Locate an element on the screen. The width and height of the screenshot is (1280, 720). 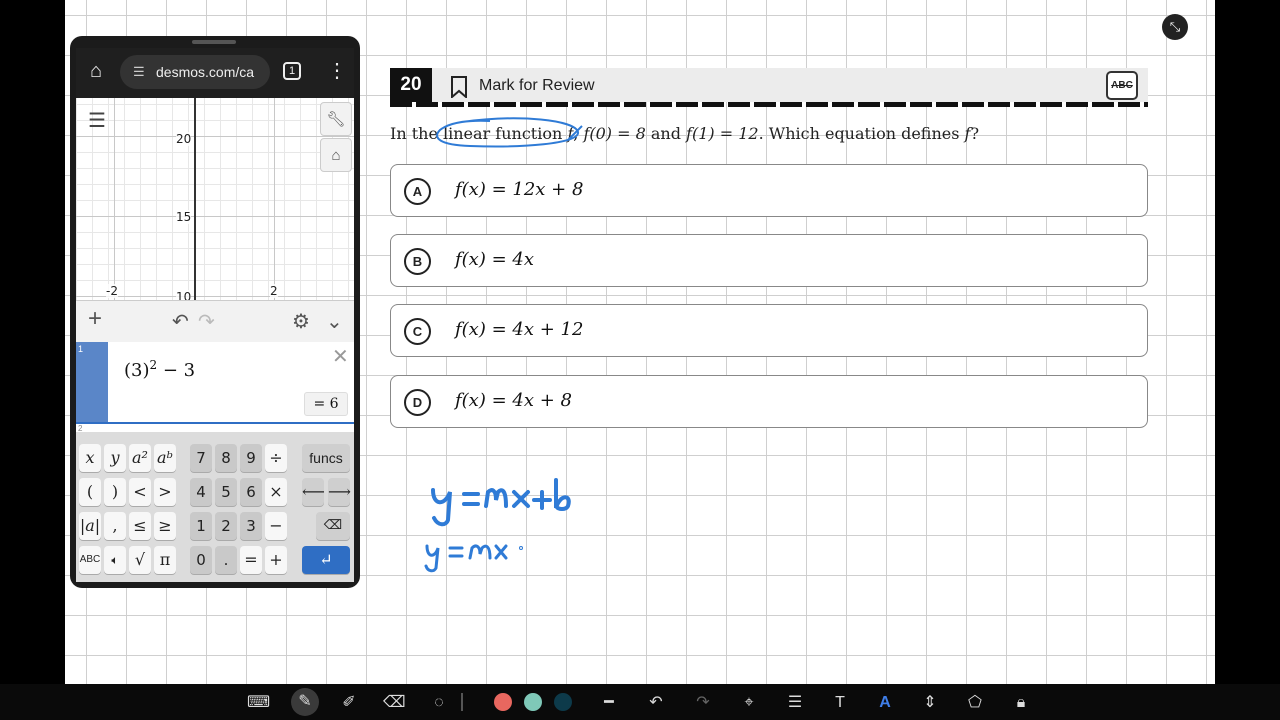
text-tool-icon: ⌖ is located at coordinates (749, 703).